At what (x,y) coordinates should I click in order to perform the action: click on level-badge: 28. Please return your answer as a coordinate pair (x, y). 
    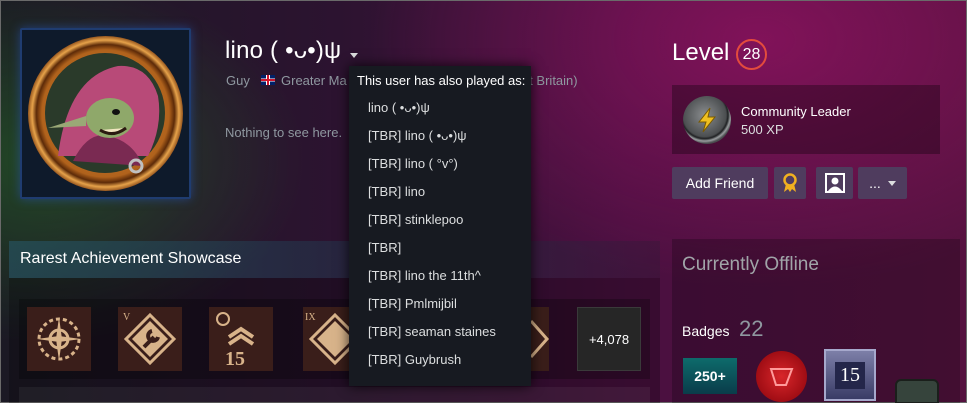
    Looking at the image, I should click on (751, 54).